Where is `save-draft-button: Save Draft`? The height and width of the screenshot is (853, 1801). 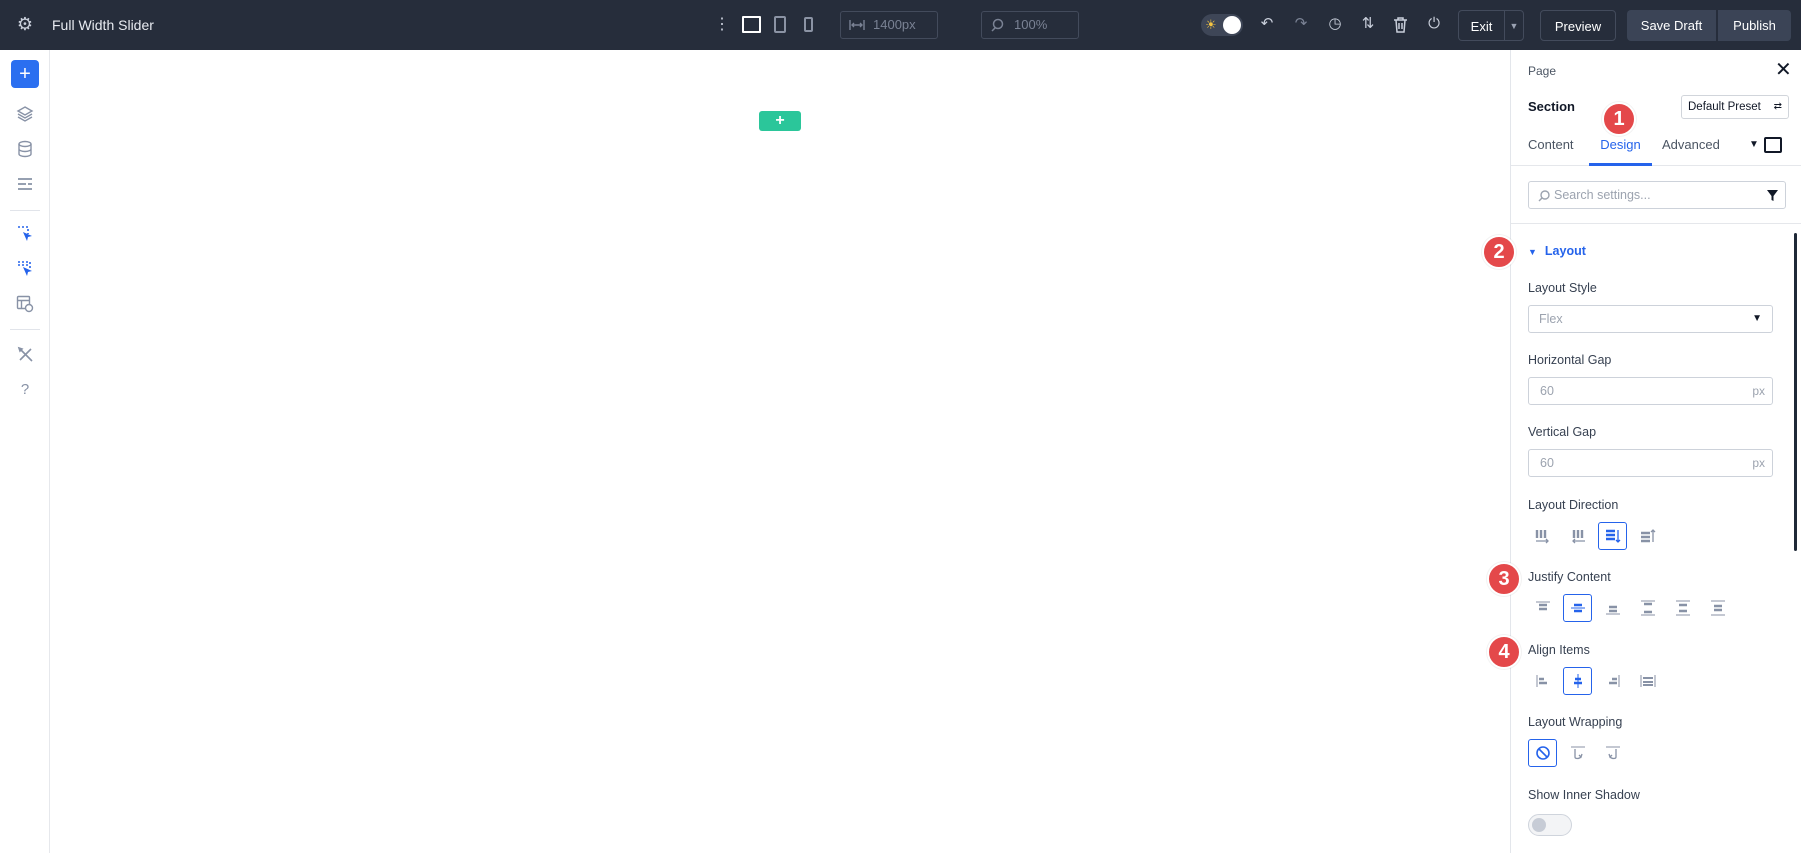
save-draft-button: Save Draft is located at coordinates (1671, 25).